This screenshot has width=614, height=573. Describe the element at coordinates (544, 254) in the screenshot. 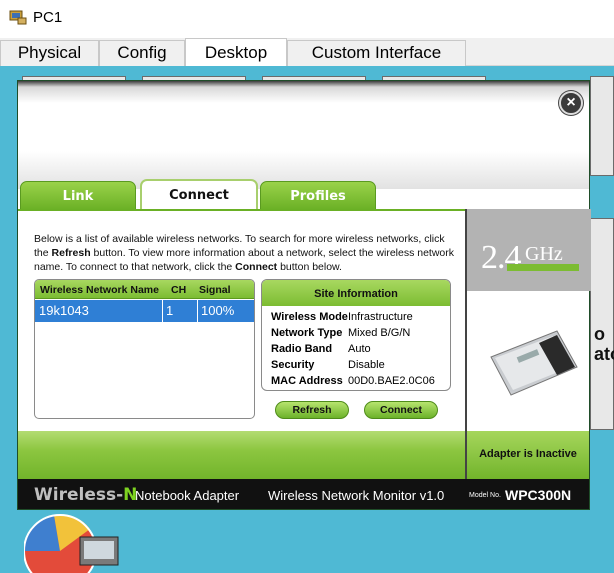

I see `band-unit: GHz` at that location.